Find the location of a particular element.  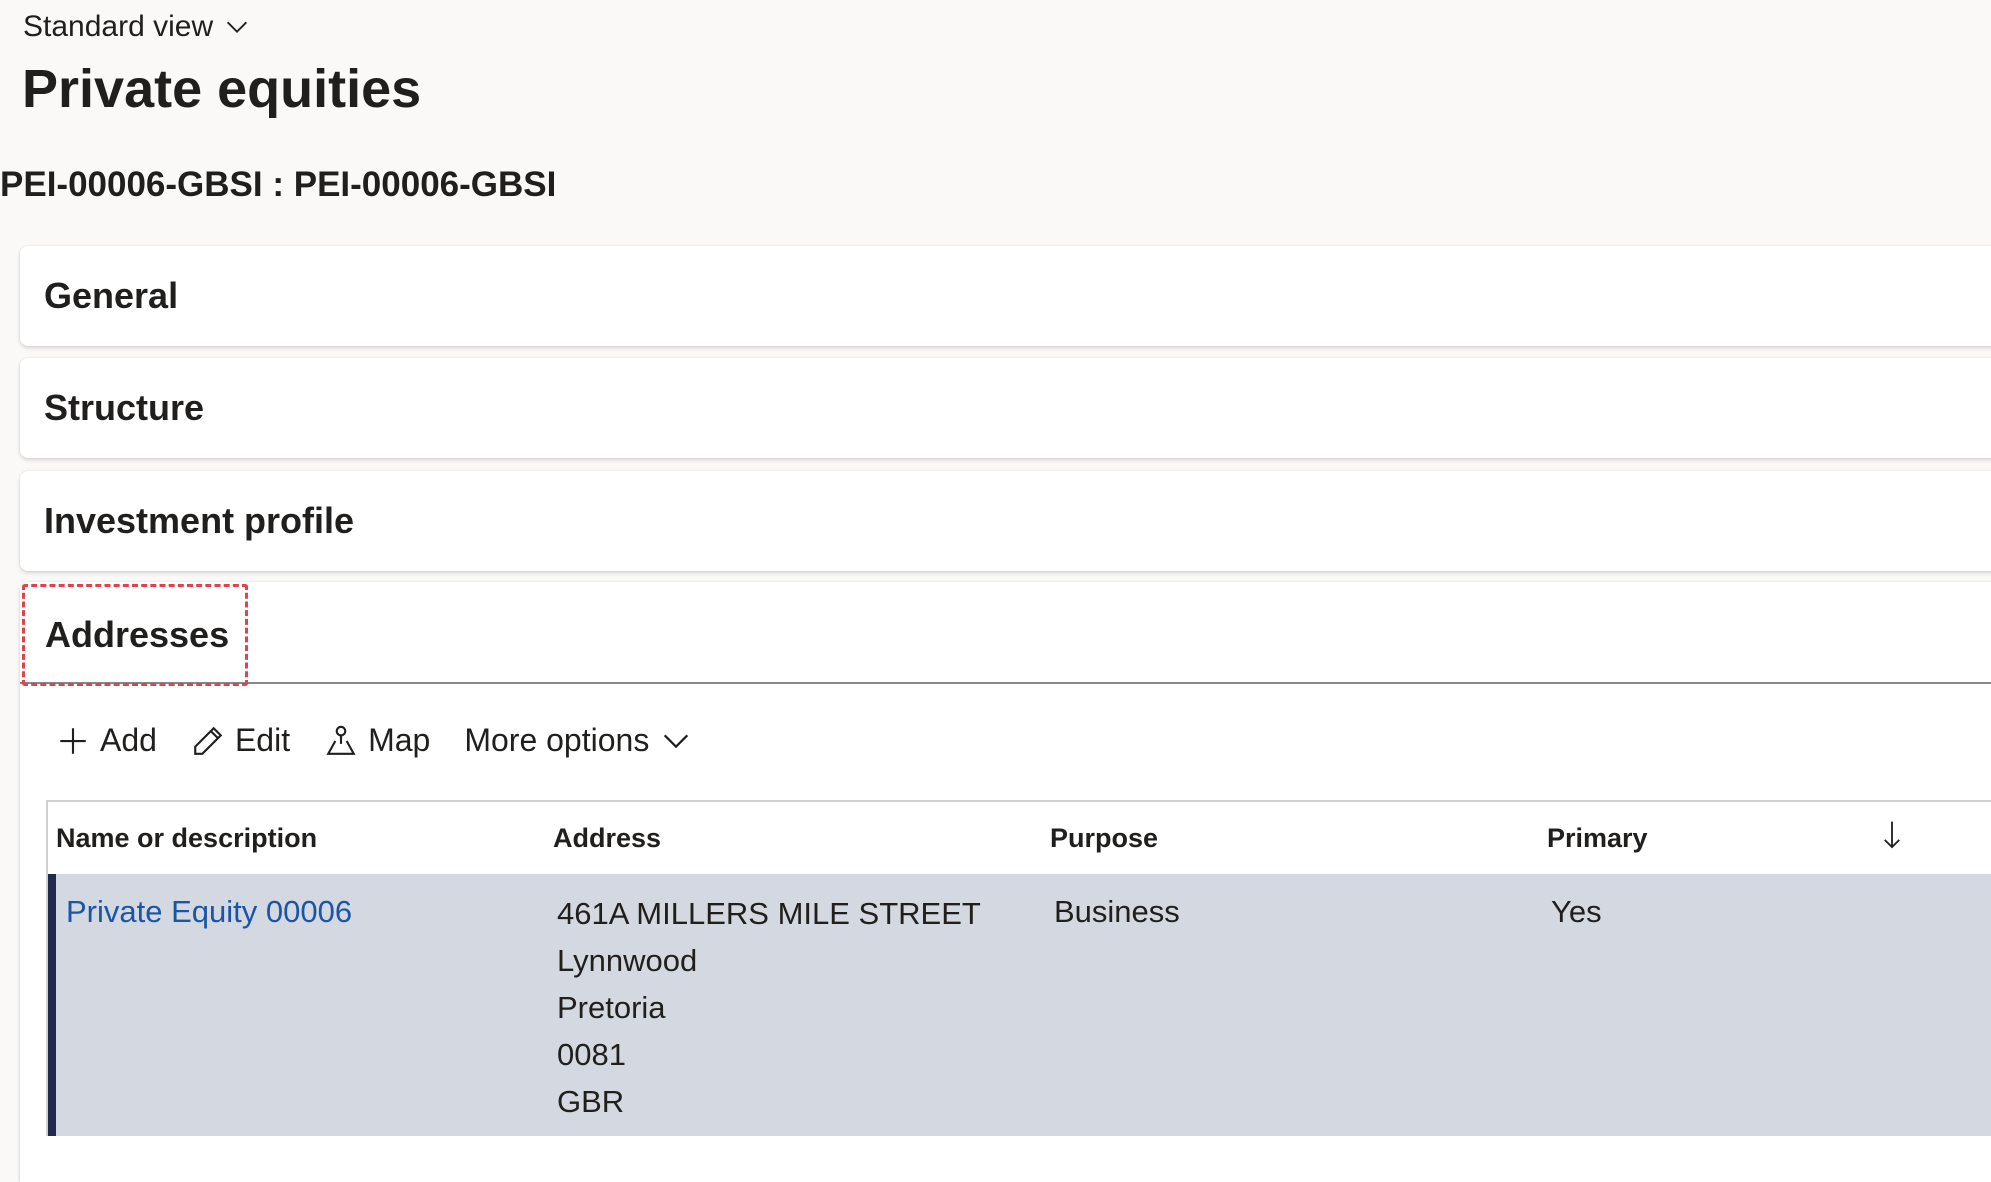

fasttab-investment-profile: Investment profile is located at coordinates (1005, 521).